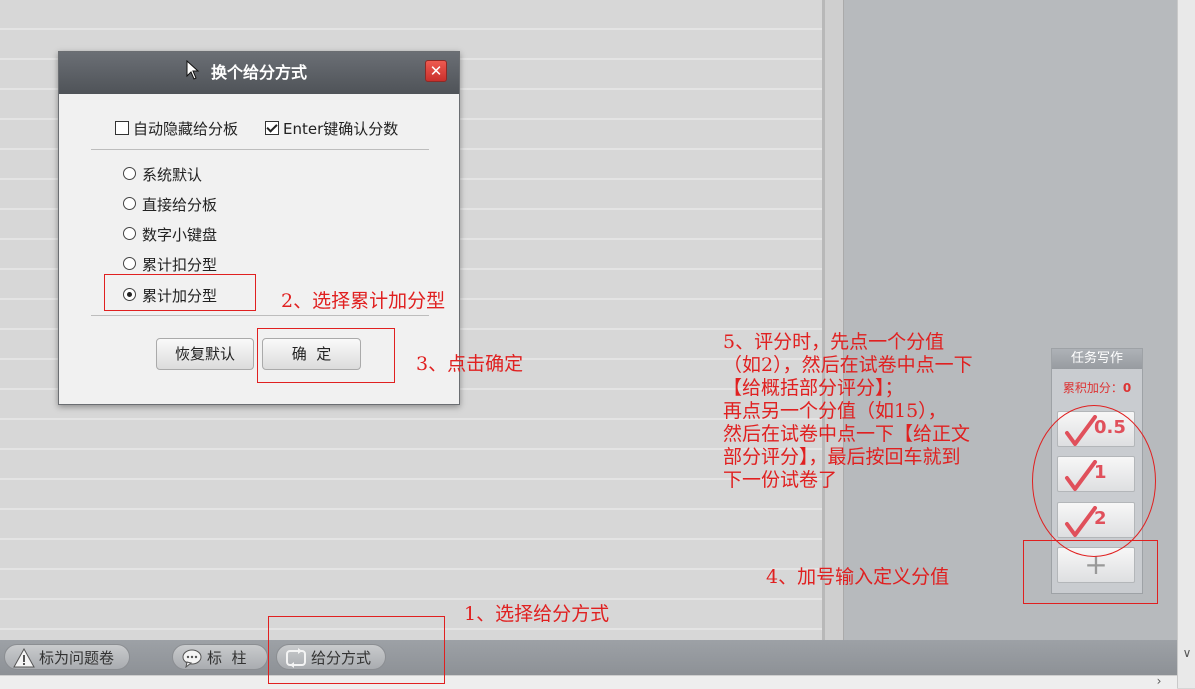 This screenshot has width=1195, height=689. What do you see at coordinates (180, 292) in the screenshot?
I see `highlight-box-radio` at bounding box center [180, 292].